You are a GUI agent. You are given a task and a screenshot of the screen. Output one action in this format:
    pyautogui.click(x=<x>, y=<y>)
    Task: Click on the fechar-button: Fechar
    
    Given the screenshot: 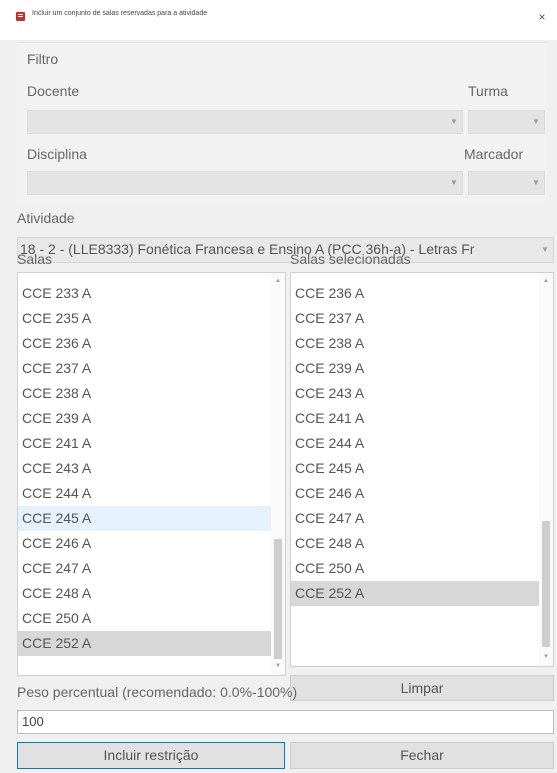 What is the action you would take?
    pyautogui.click(x=422, y=755)
    